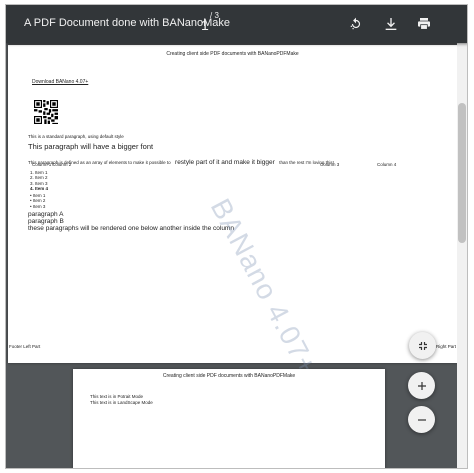  What do you see at coordinates (62, 164) in the screenshot?
I see `column-2: Column 2` at bounding box center [62, 164].